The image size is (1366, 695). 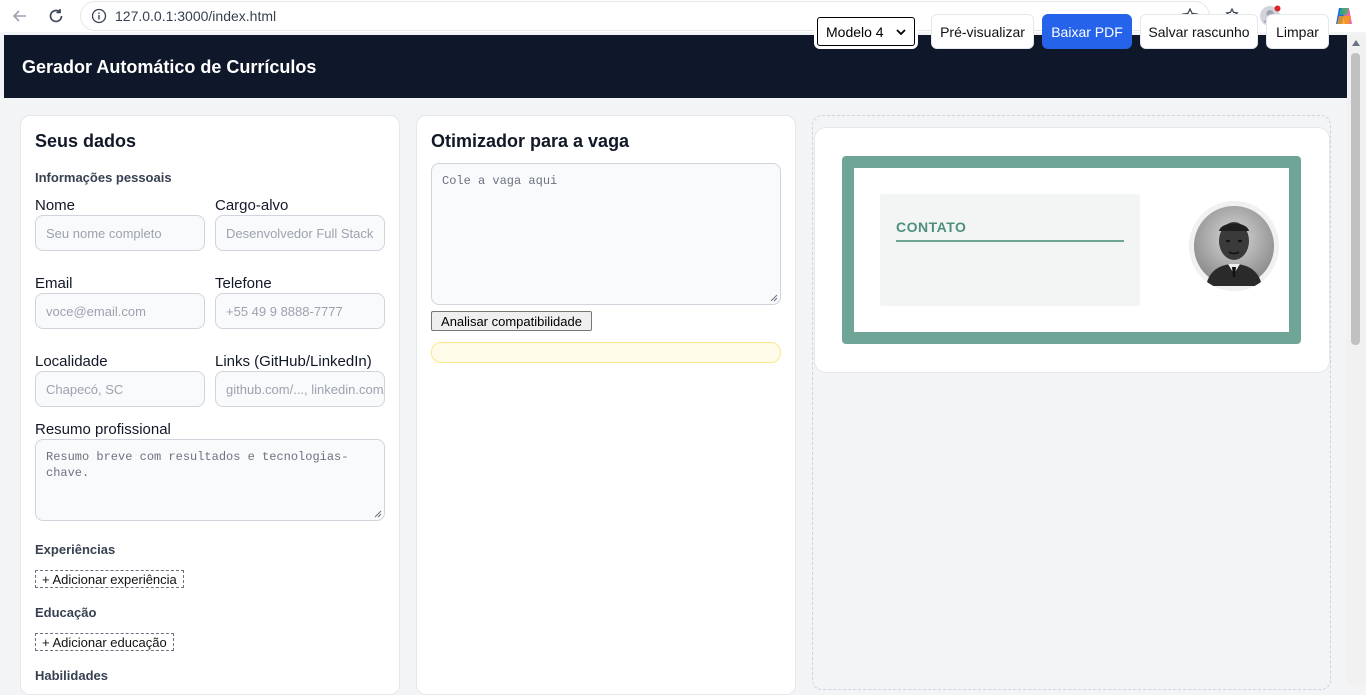 What do you see at coordinates (1297, 31) in the screenshot?
I see `clear-button: Limpar` at bounding box center [1297, 31].